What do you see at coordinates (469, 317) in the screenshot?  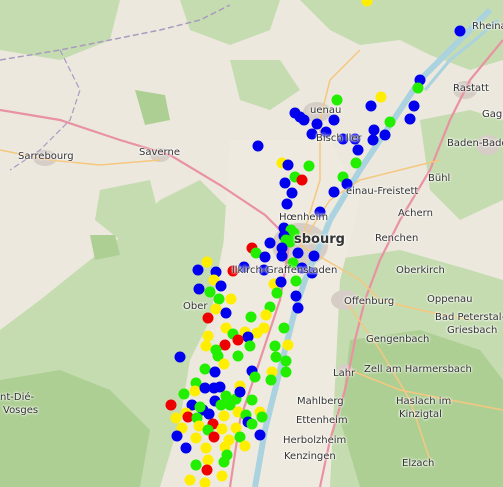 I see `label-peterstal: Bad Peterstal-` at bounding box center [469, 317].